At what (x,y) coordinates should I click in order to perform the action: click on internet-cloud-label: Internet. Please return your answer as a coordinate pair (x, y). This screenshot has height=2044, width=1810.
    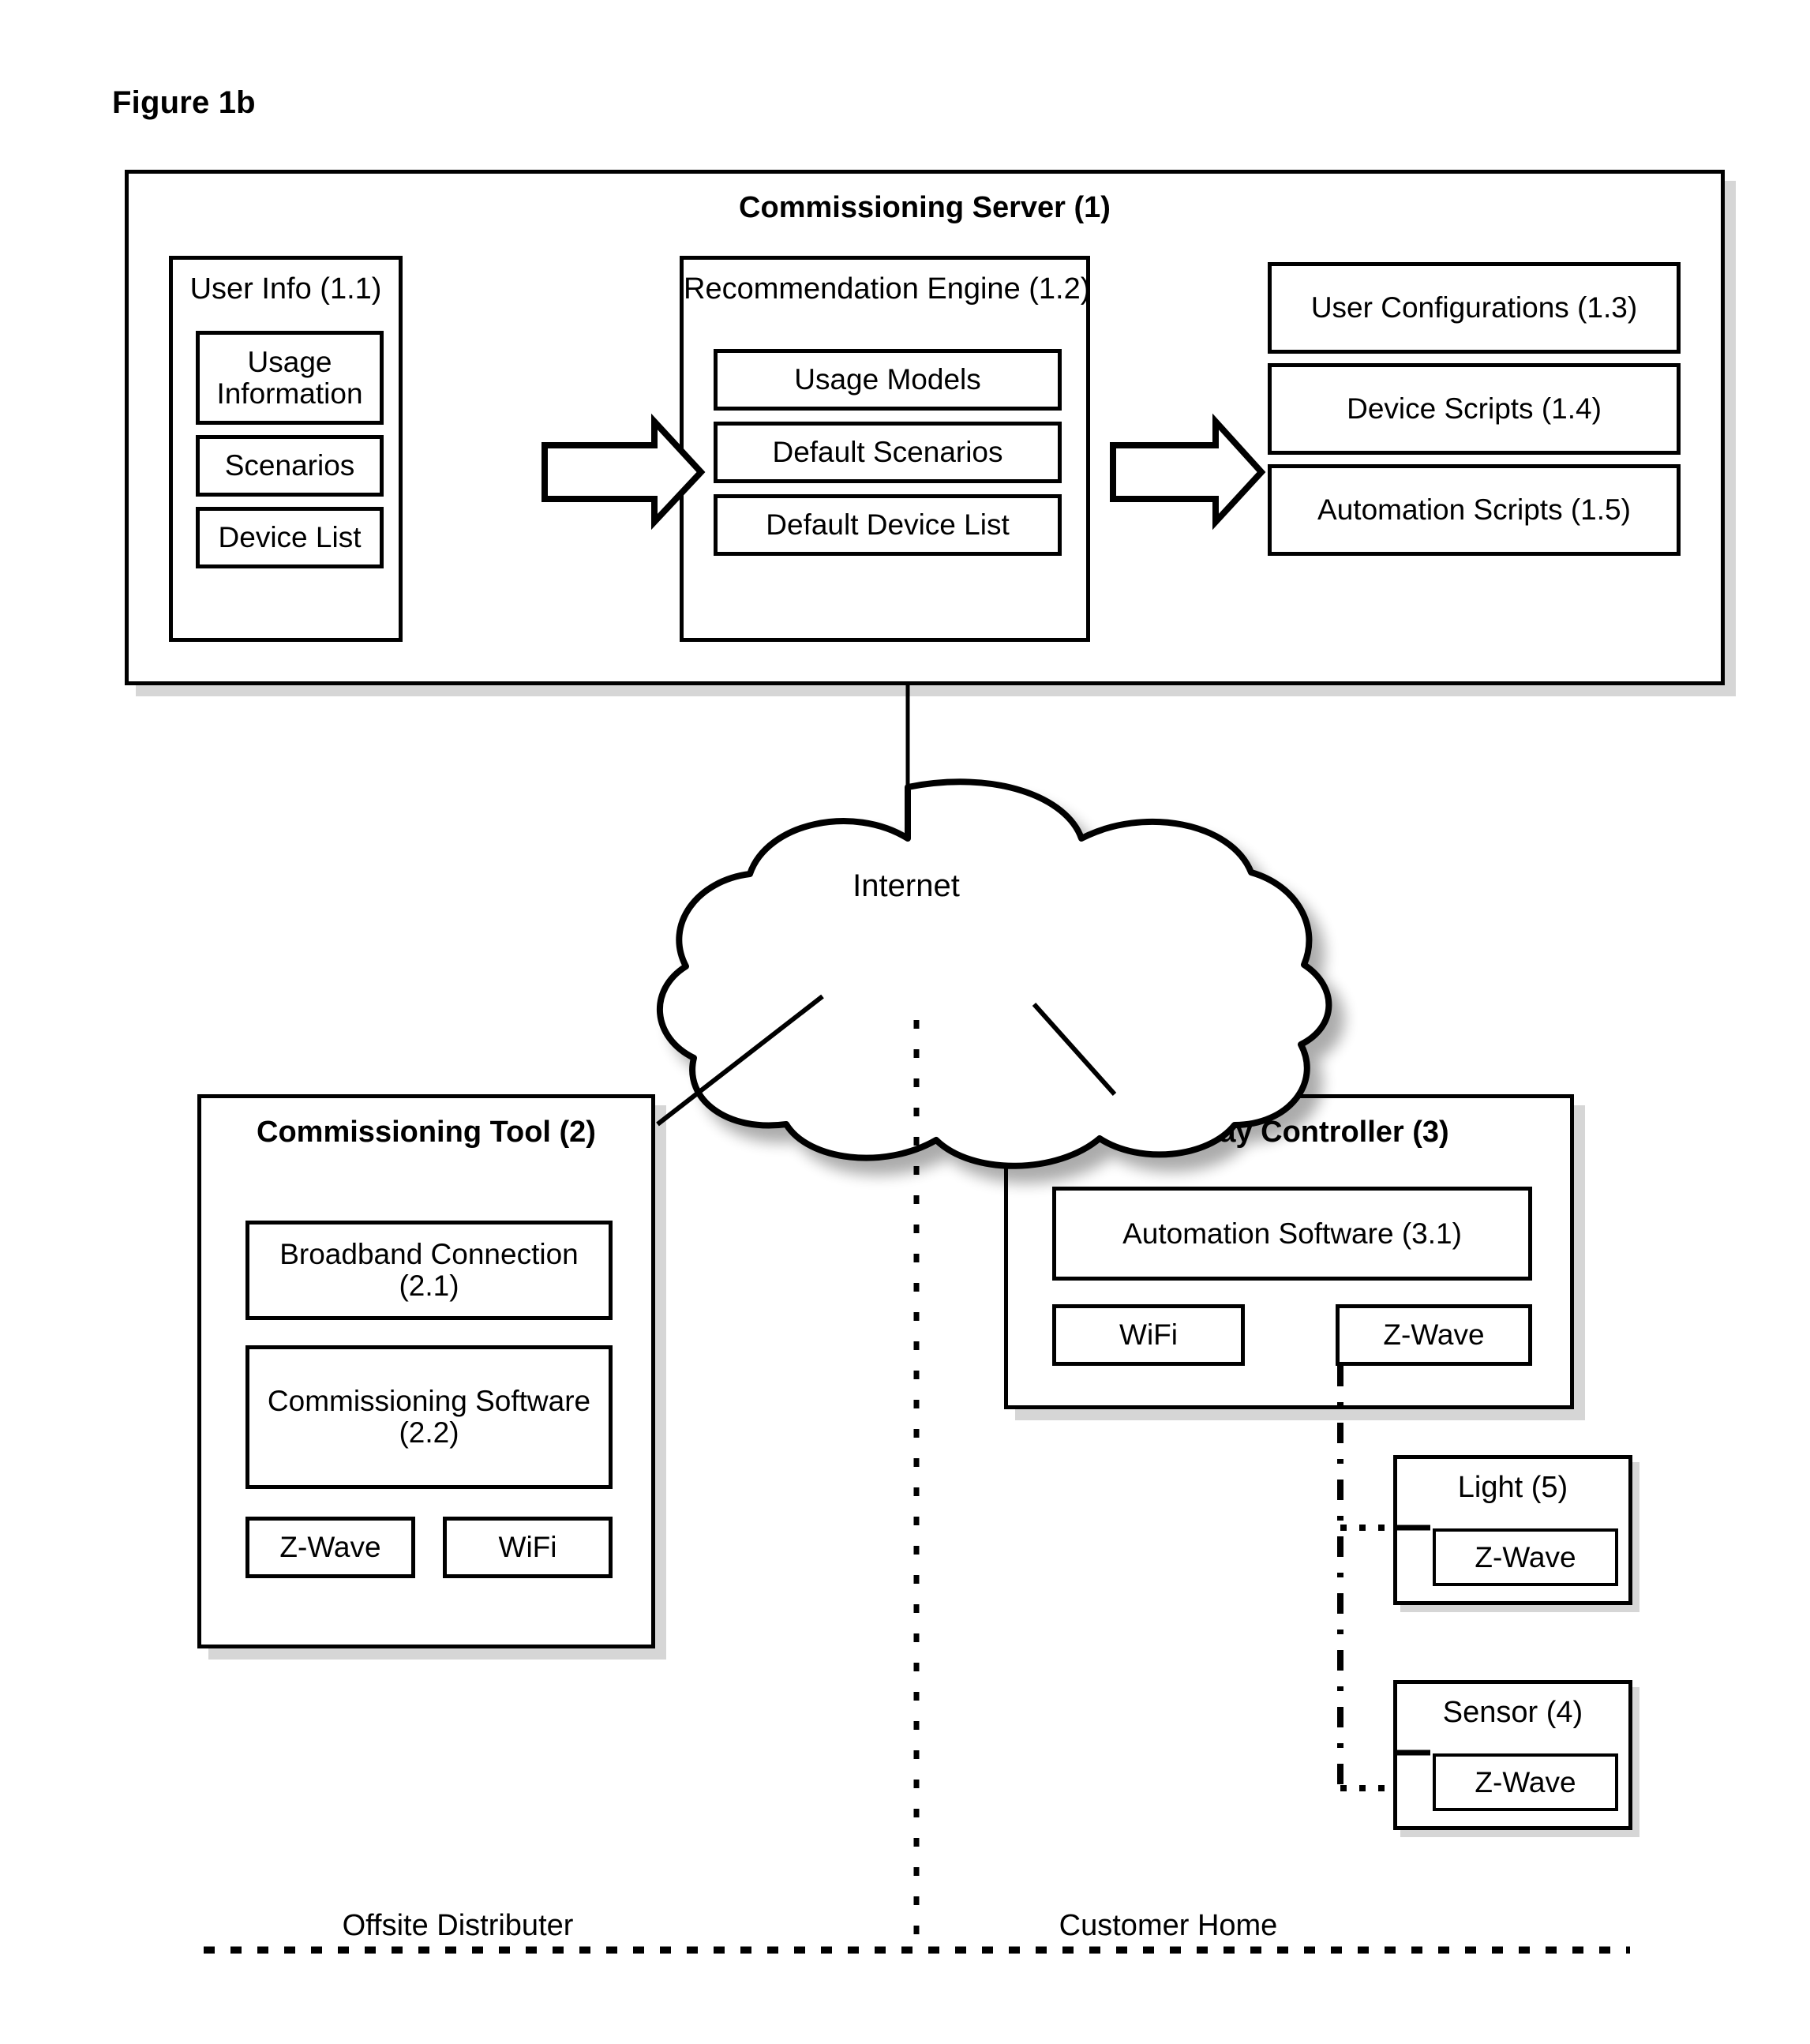
    Looking at the image, I should click on (906, 885).